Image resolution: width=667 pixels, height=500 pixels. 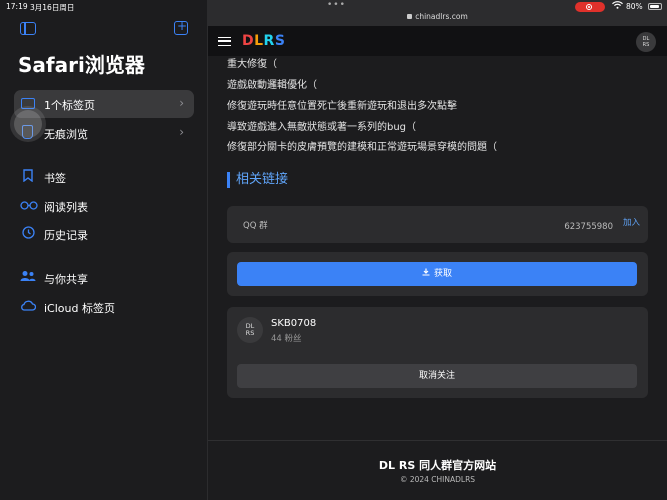 What do you see at coordinates (293, 323) in the screenshot?
I see `author-name: SKB0708` at bounding box center [293, 323].